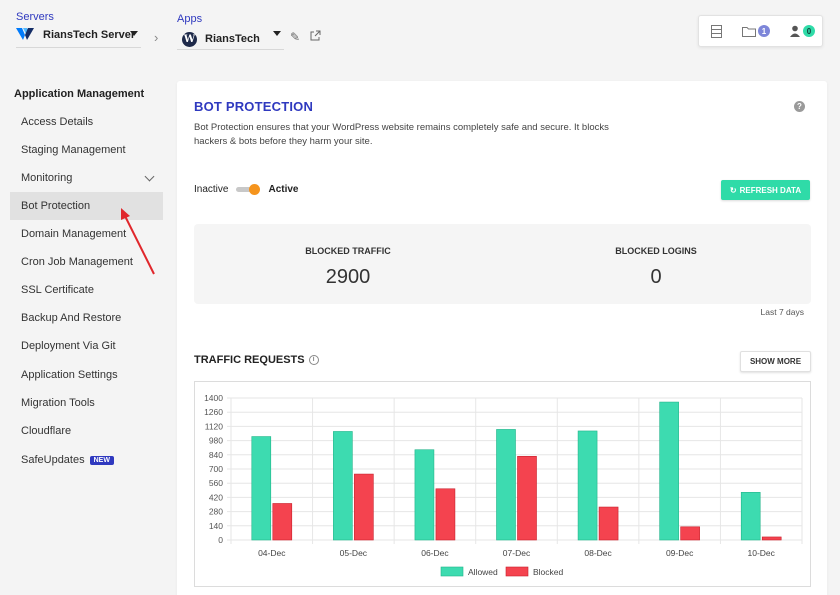 This screenshot has width=840, height=595. Describe the element at coordinates (86, 431) in the screenshot. I see `sidebar-item-cloudflare: Cloudflare` at that location.